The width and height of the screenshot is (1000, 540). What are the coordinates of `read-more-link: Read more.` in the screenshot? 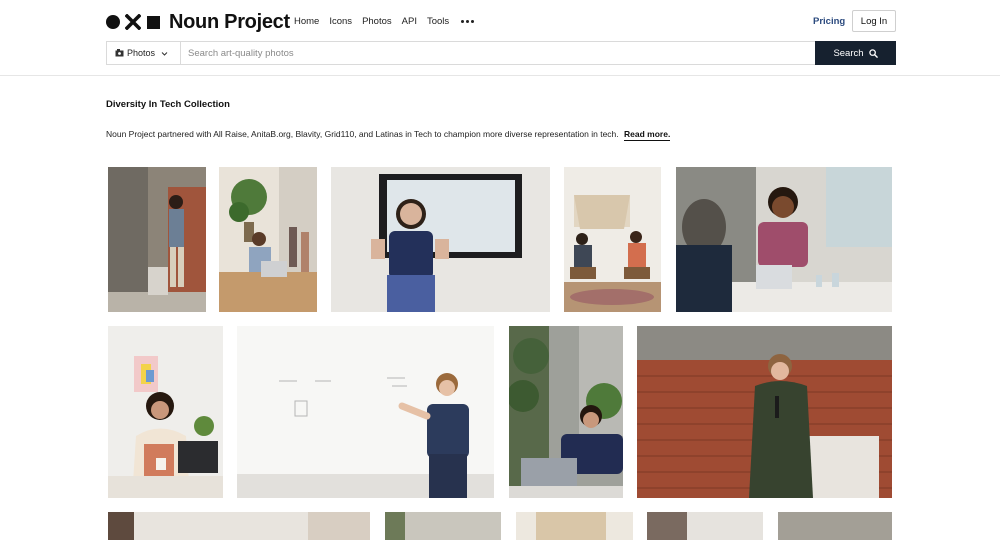 It's located at (647, 135).